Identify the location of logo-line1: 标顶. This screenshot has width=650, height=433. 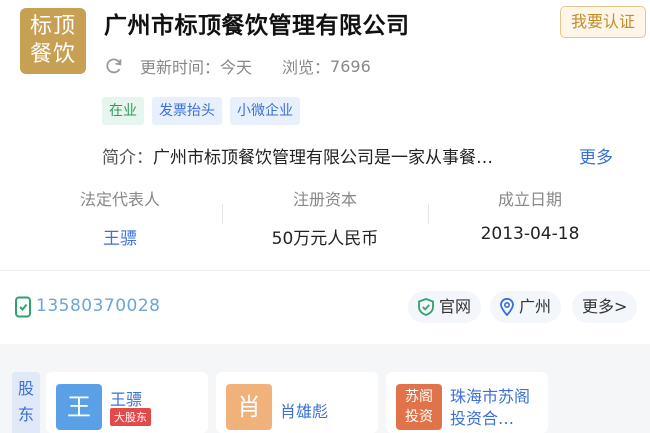
(52, 26).